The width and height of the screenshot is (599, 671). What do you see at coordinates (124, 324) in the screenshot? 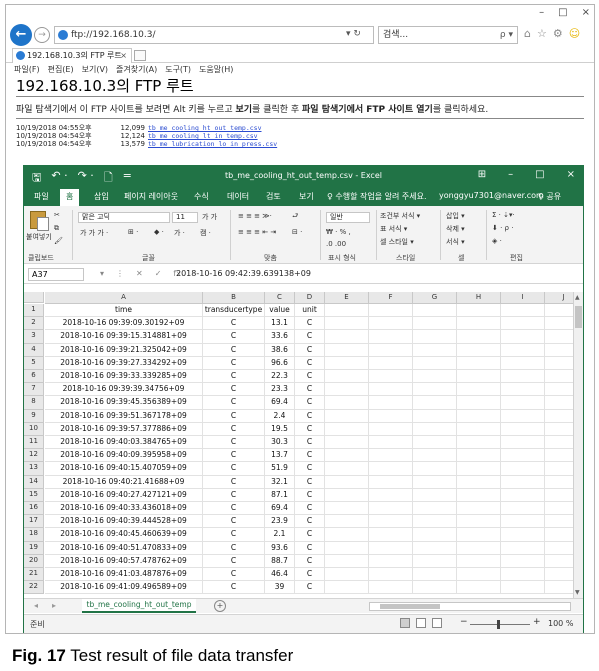
I see `table-cell: 2018-10-16 09:39:09.30192+09` at bounding box center [124, 324].